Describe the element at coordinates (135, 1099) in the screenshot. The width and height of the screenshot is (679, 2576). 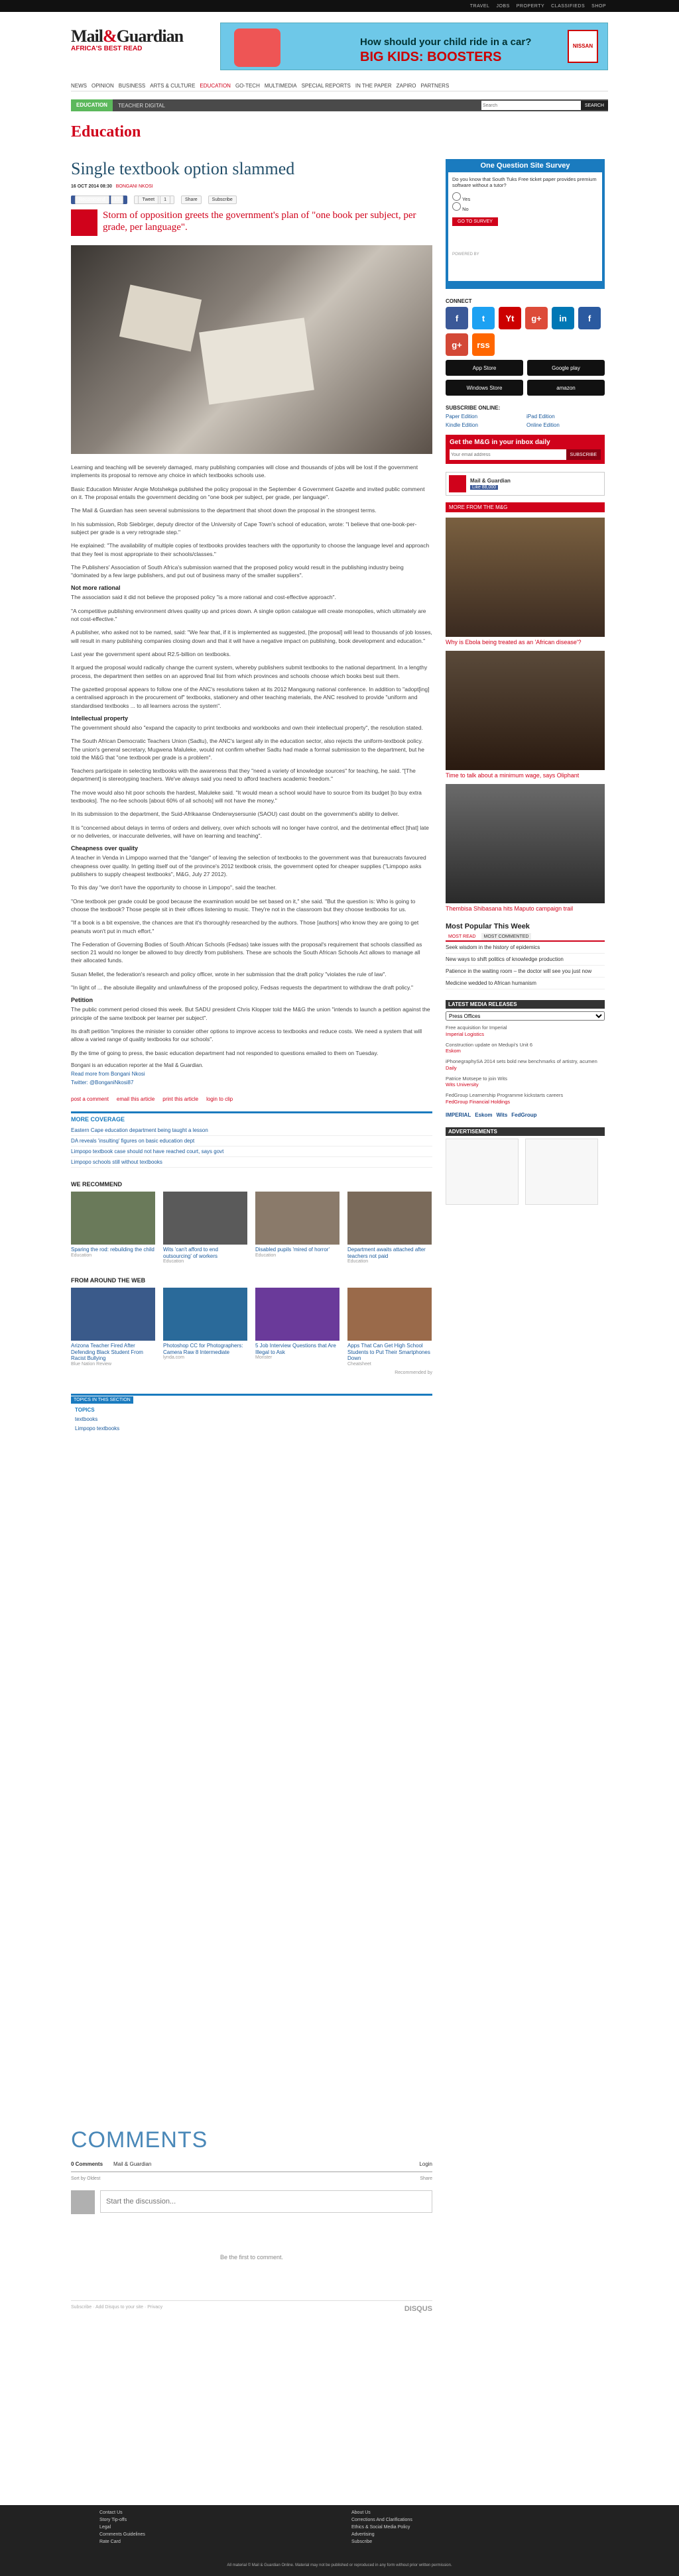
I see `email-article-link: email this article` at that location.